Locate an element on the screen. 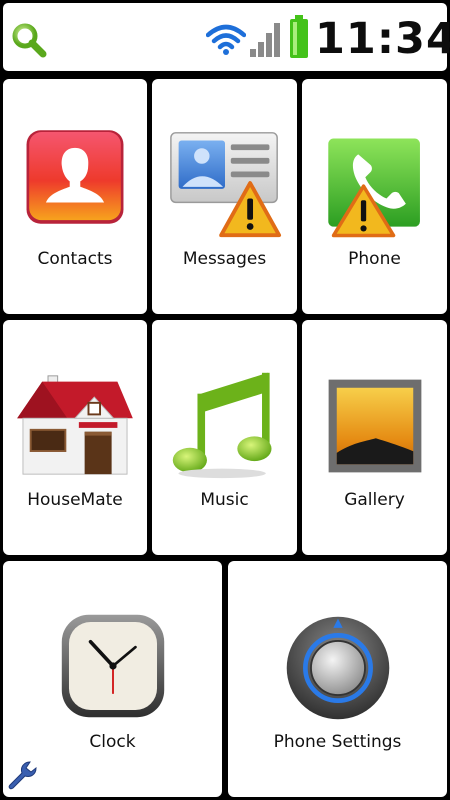  tile-label: Gallery is located at coordinates (374, 500).